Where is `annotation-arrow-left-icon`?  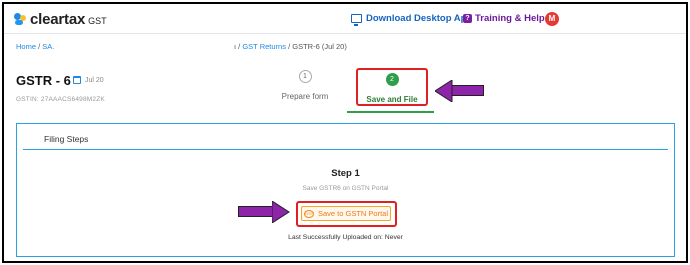 annotation-arrow-left-icon is located at coordinates (460, 91).